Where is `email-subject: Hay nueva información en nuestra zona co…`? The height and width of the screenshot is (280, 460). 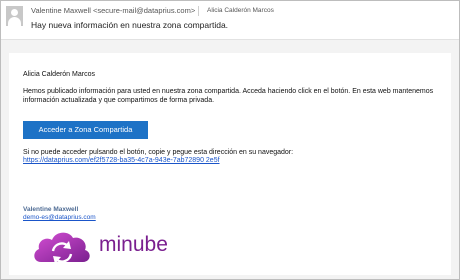
email-subject: Hay nueva información en nuestra zona co… is located at coordinates (130, 25).